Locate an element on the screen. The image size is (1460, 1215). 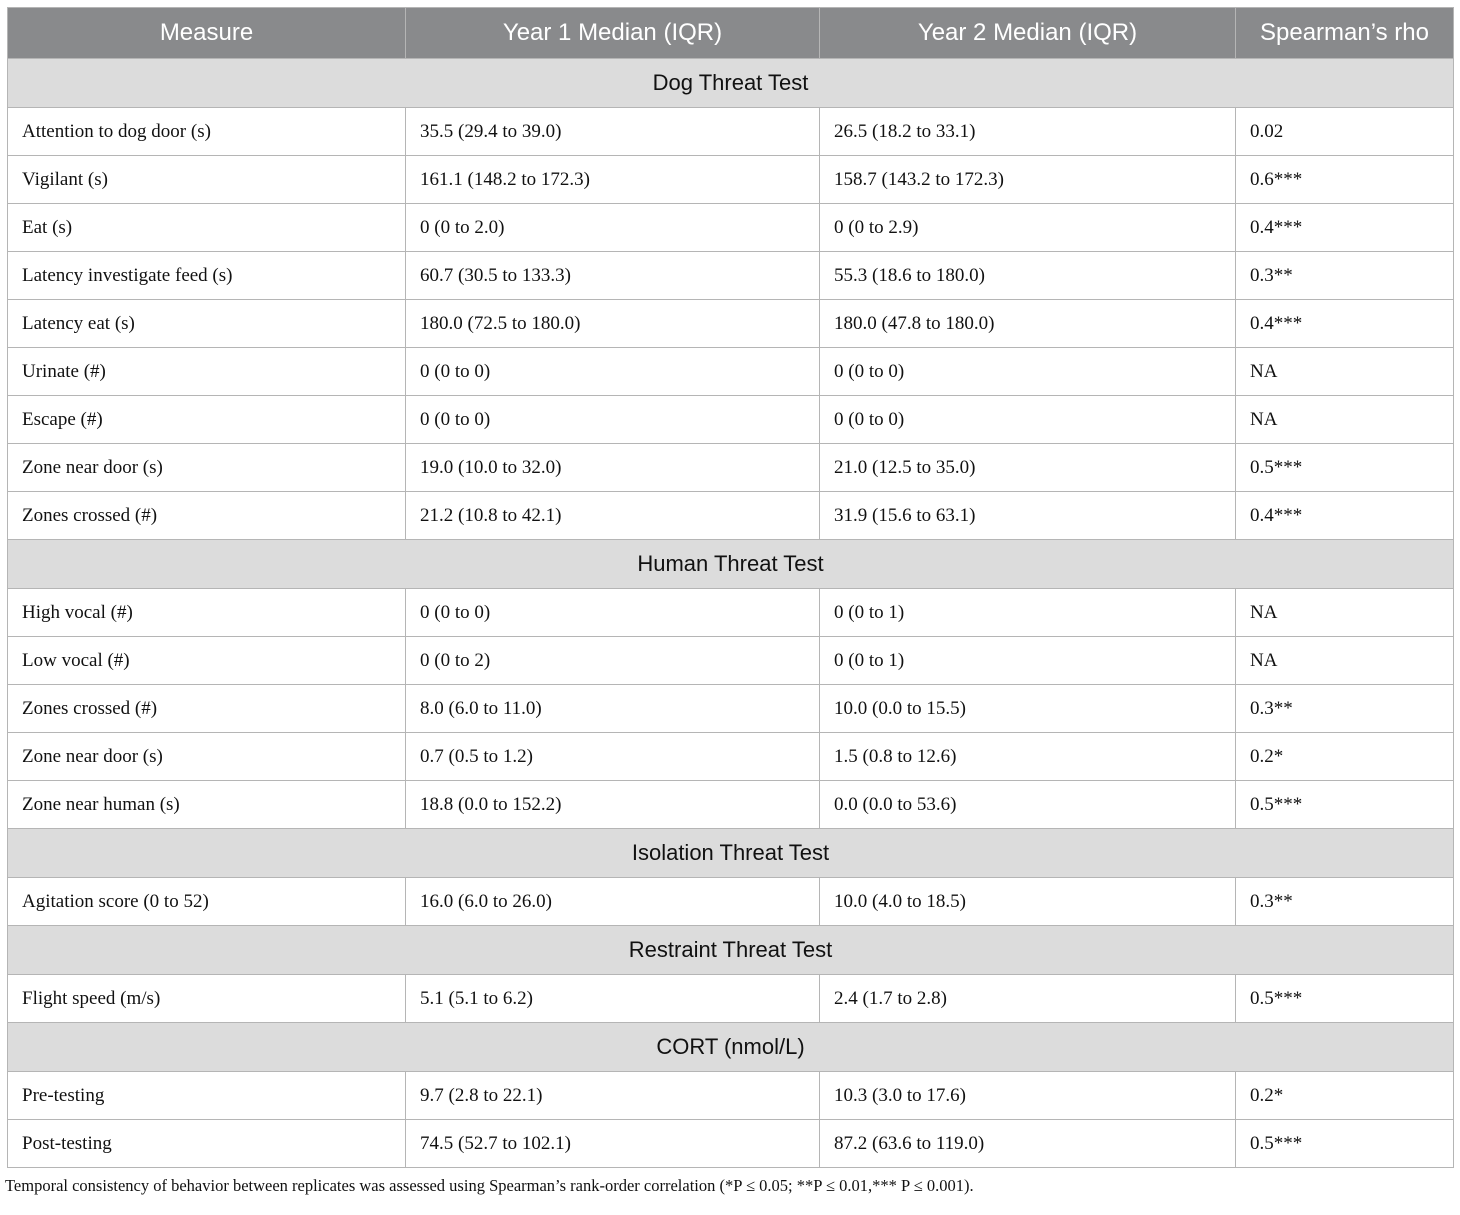
cell-year1: 0 (0 to 2.0) is located at coordinates (612, 227).